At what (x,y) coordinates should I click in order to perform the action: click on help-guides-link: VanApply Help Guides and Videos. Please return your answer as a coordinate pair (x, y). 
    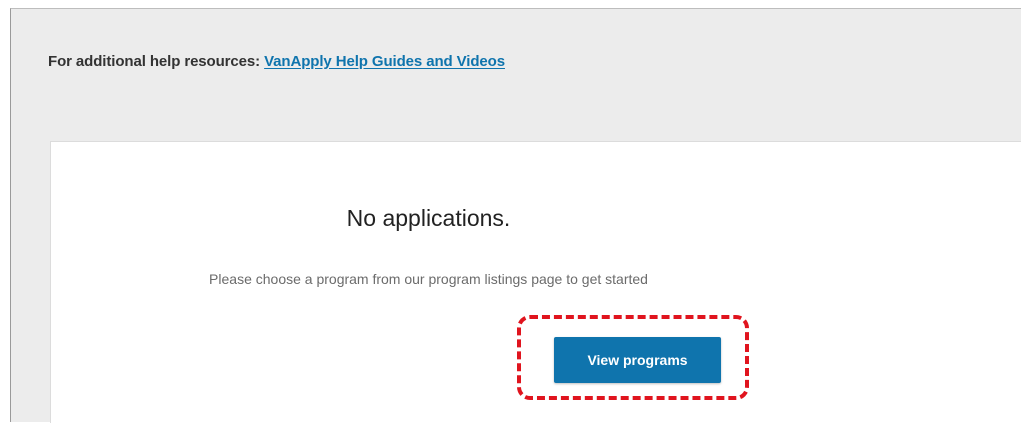
    Looking at the image, I should click on (384, 61).